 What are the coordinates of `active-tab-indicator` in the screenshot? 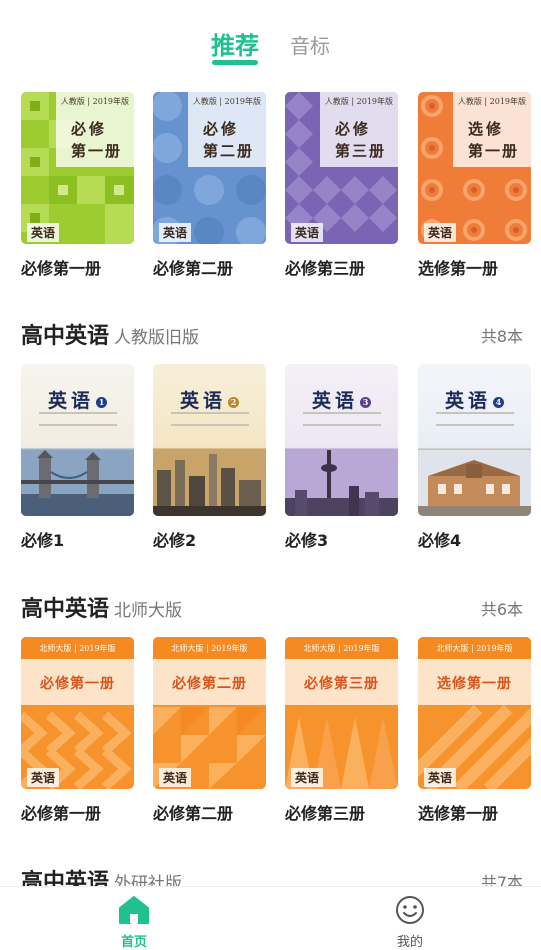 It's located at (235, 62).